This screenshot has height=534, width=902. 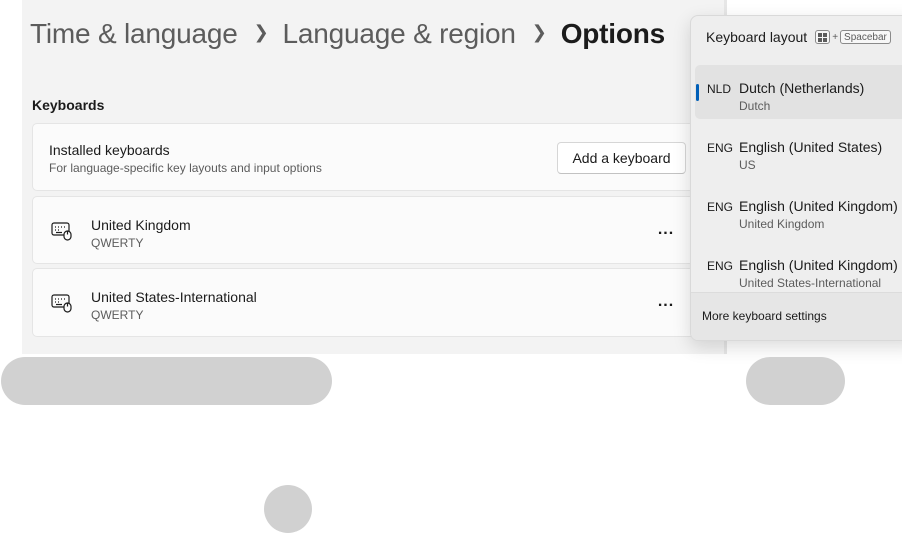 I want to click on section-label-keyboards: Keyboards, so click(x=68, y=105).